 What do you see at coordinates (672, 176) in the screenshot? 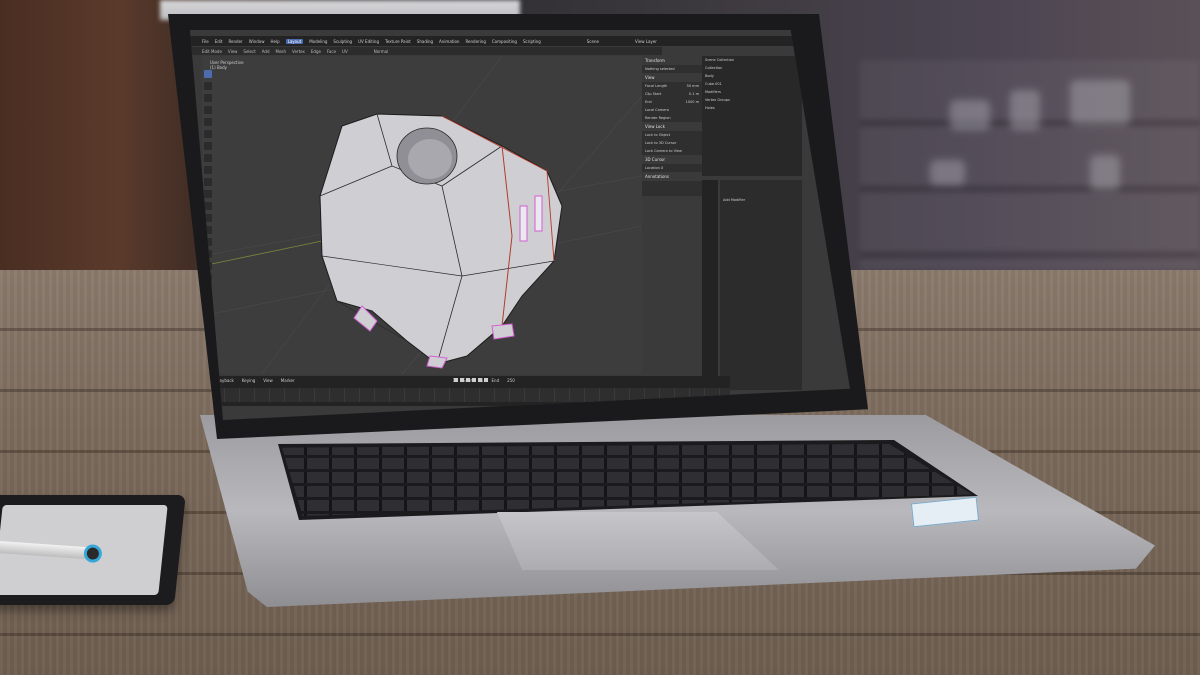
I see `annotations-panel-header: Annotations` at bounding box center [672, 176].